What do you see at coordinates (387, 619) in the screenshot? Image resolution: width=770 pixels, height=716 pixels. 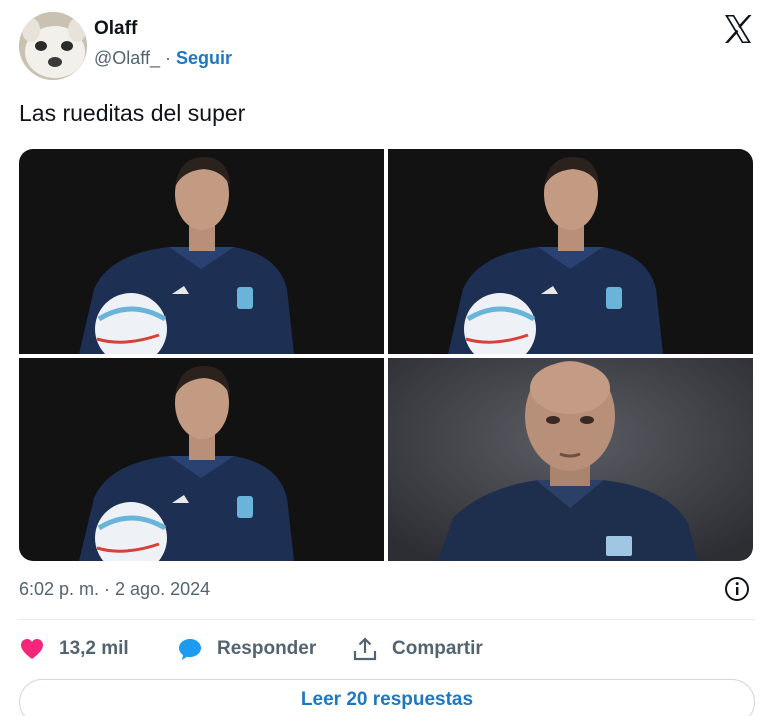 I see `divider` at bounding box center [387, 619].